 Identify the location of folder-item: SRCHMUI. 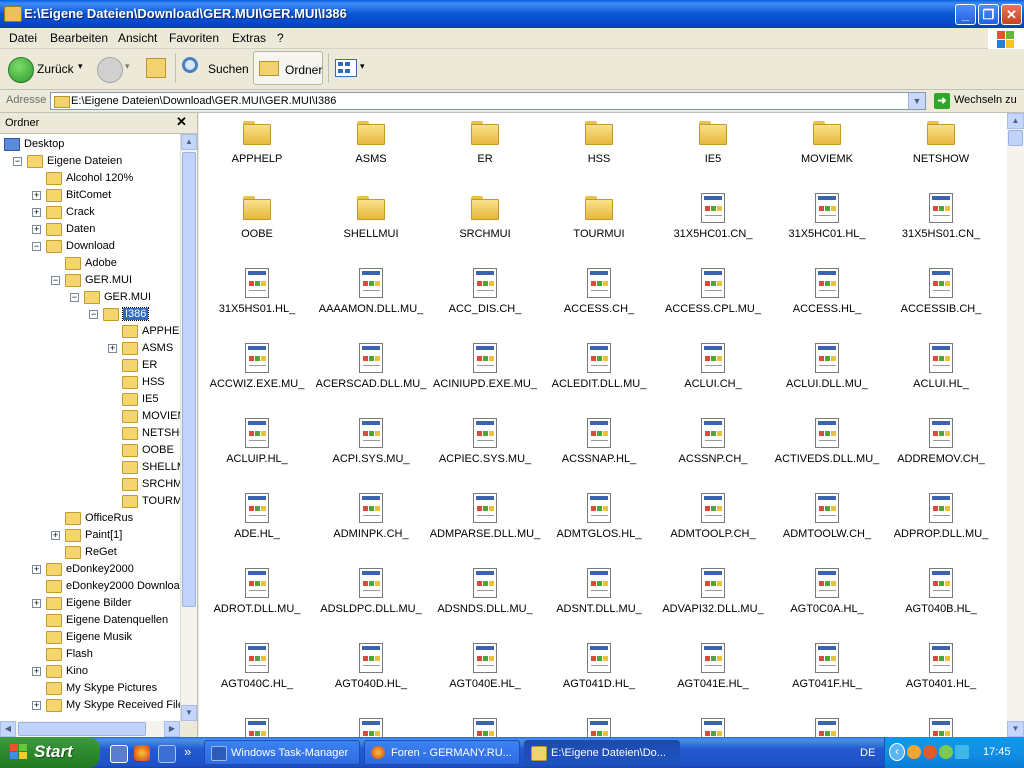
(485, 227).